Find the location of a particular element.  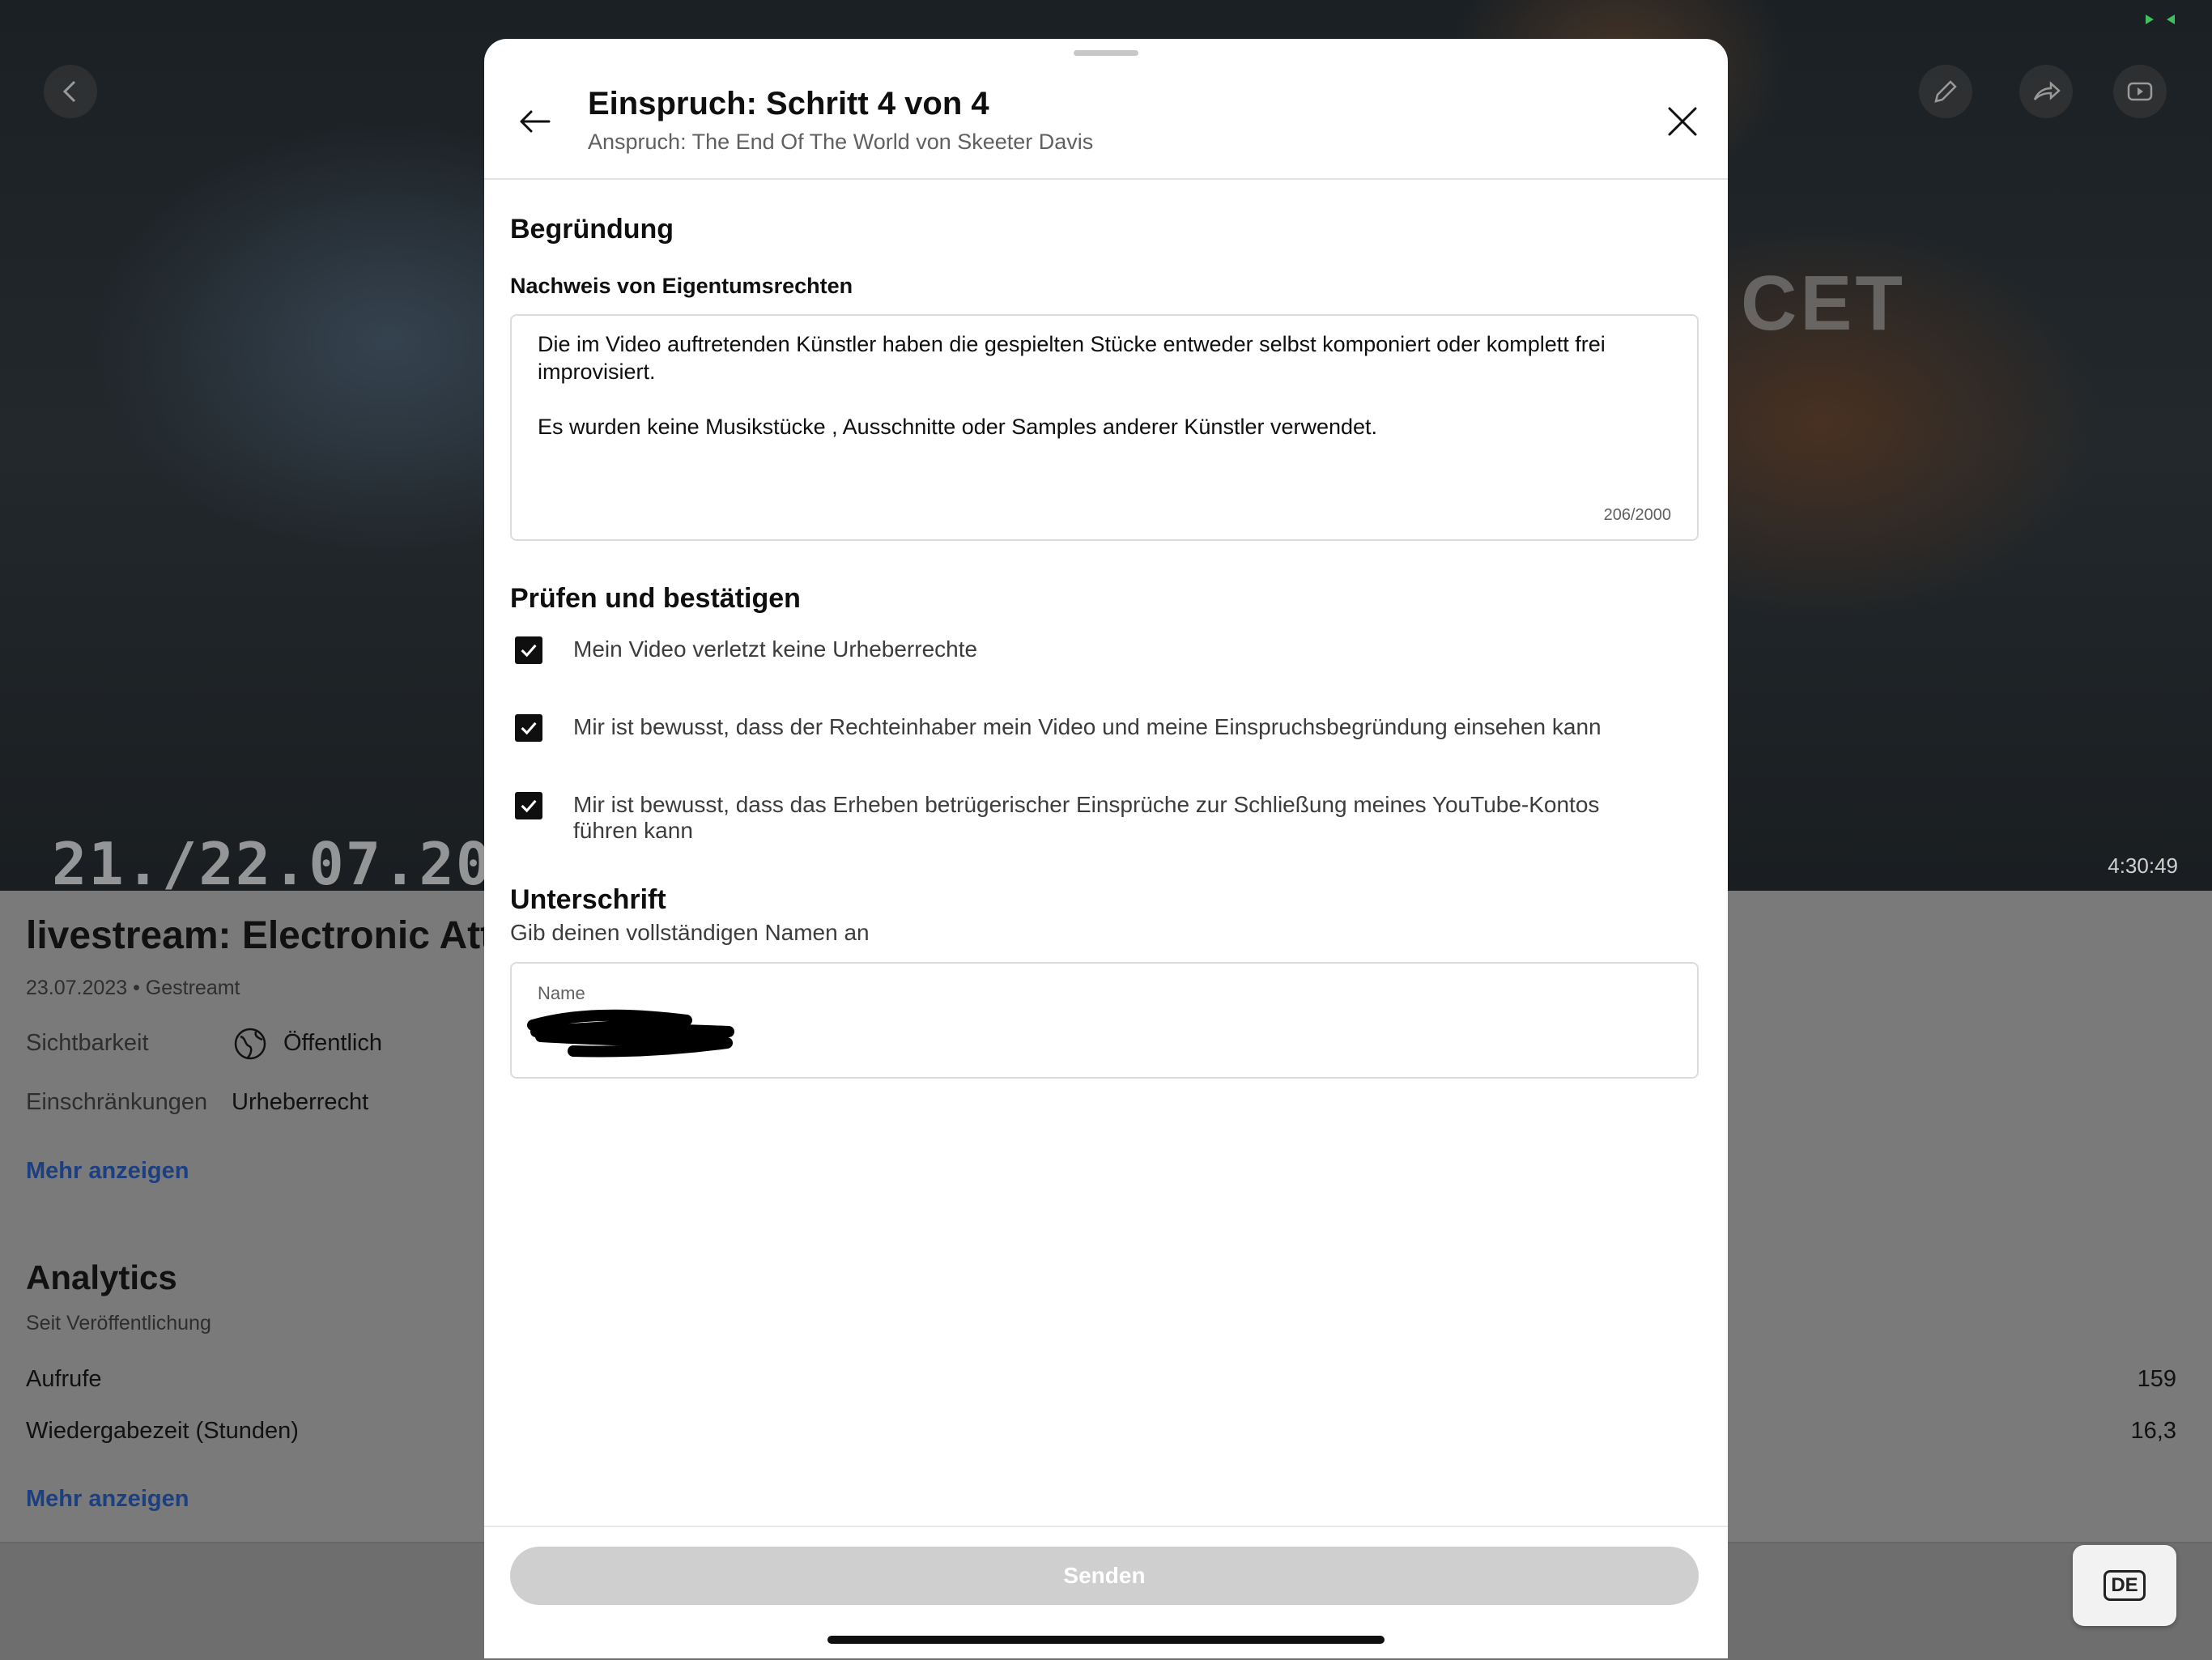

arrow-left-icon is located at coordinates (535, 121).